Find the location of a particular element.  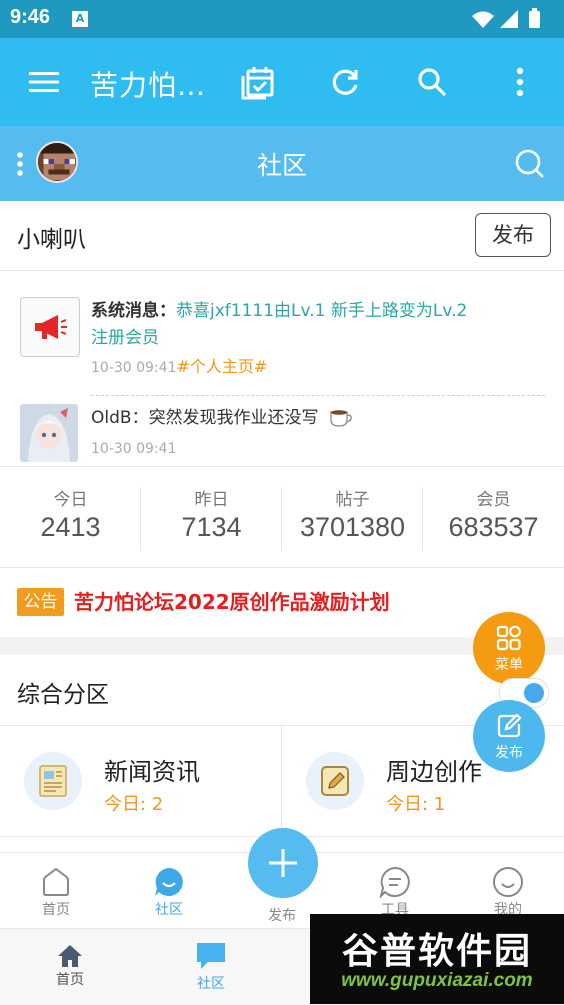

stat-value: 683537 is located at coordinates (493, 527).